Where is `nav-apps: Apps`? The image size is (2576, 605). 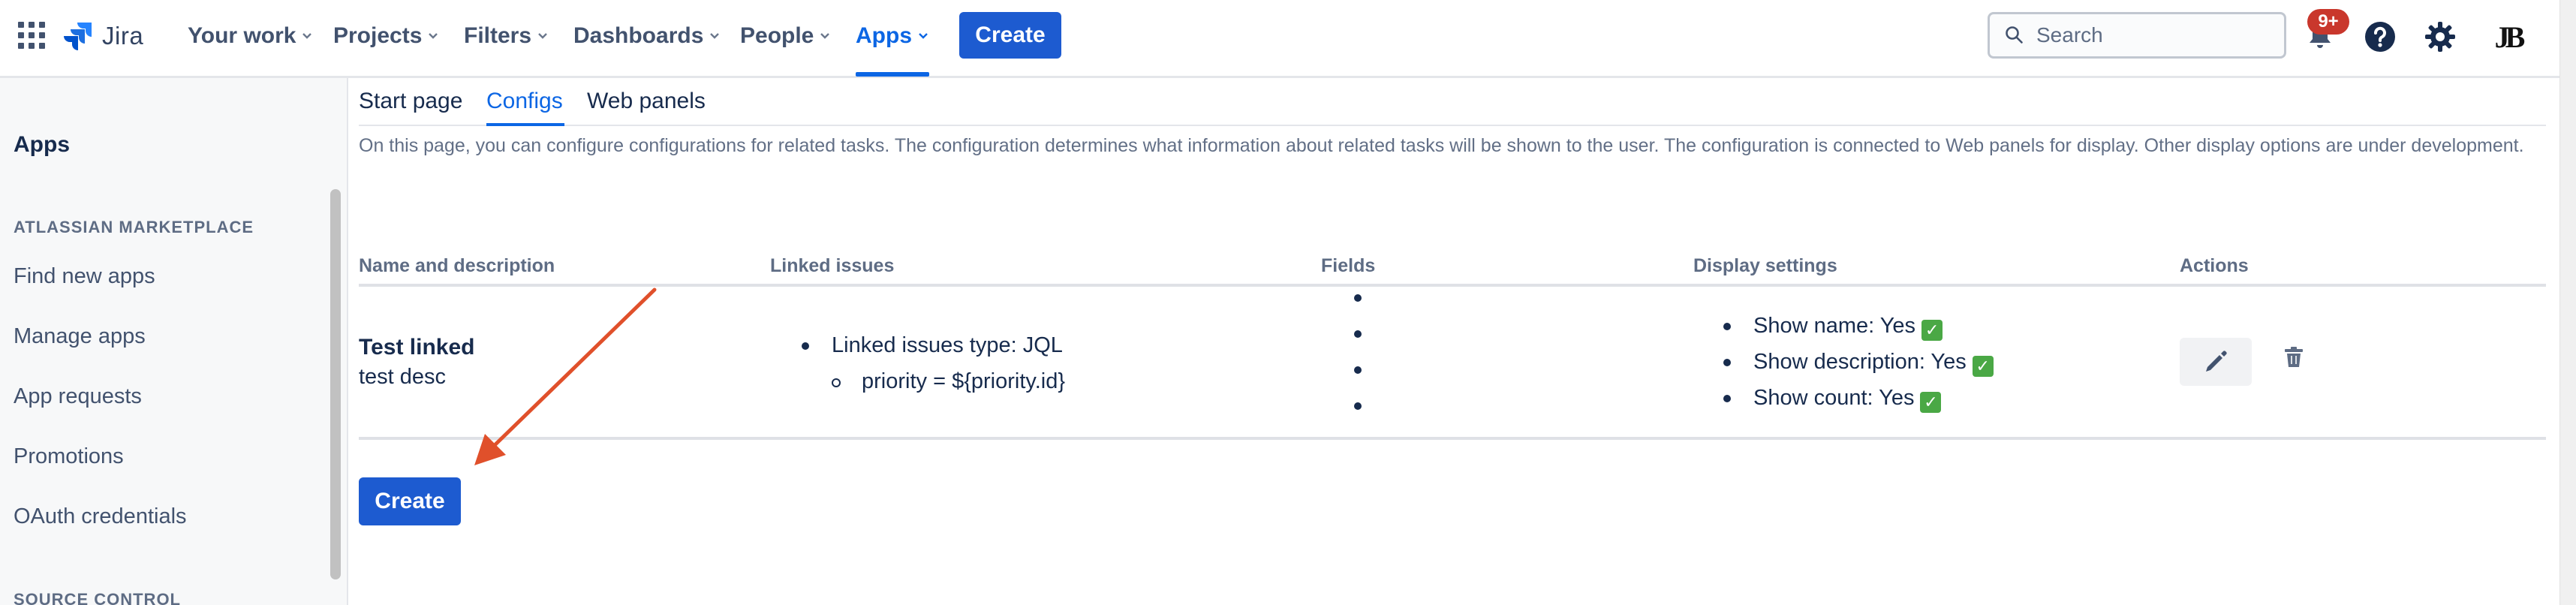 nav-apps: Apps is located at coordinates (892, 36).